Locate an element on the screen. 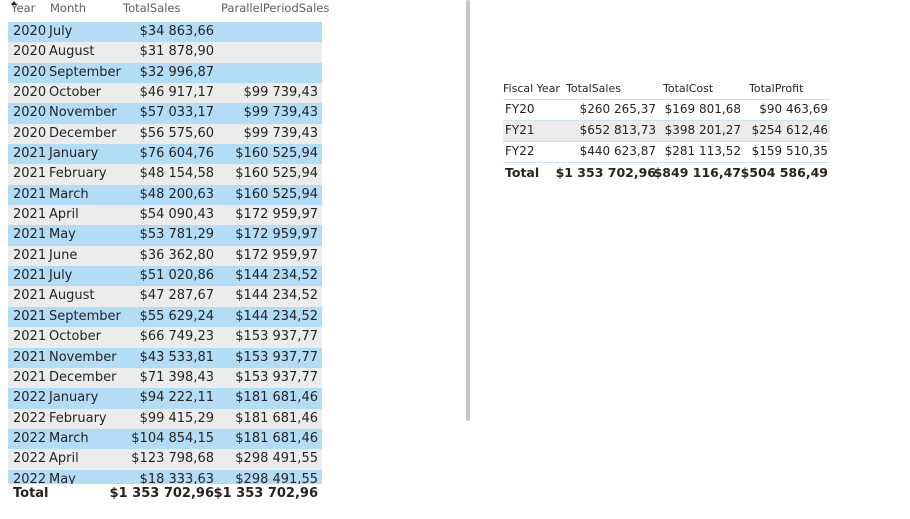 This screenshot has height=519, width=910. table-row: 2020 October $46 917,17 $99 739,43 is located at coordinates (165, 93).